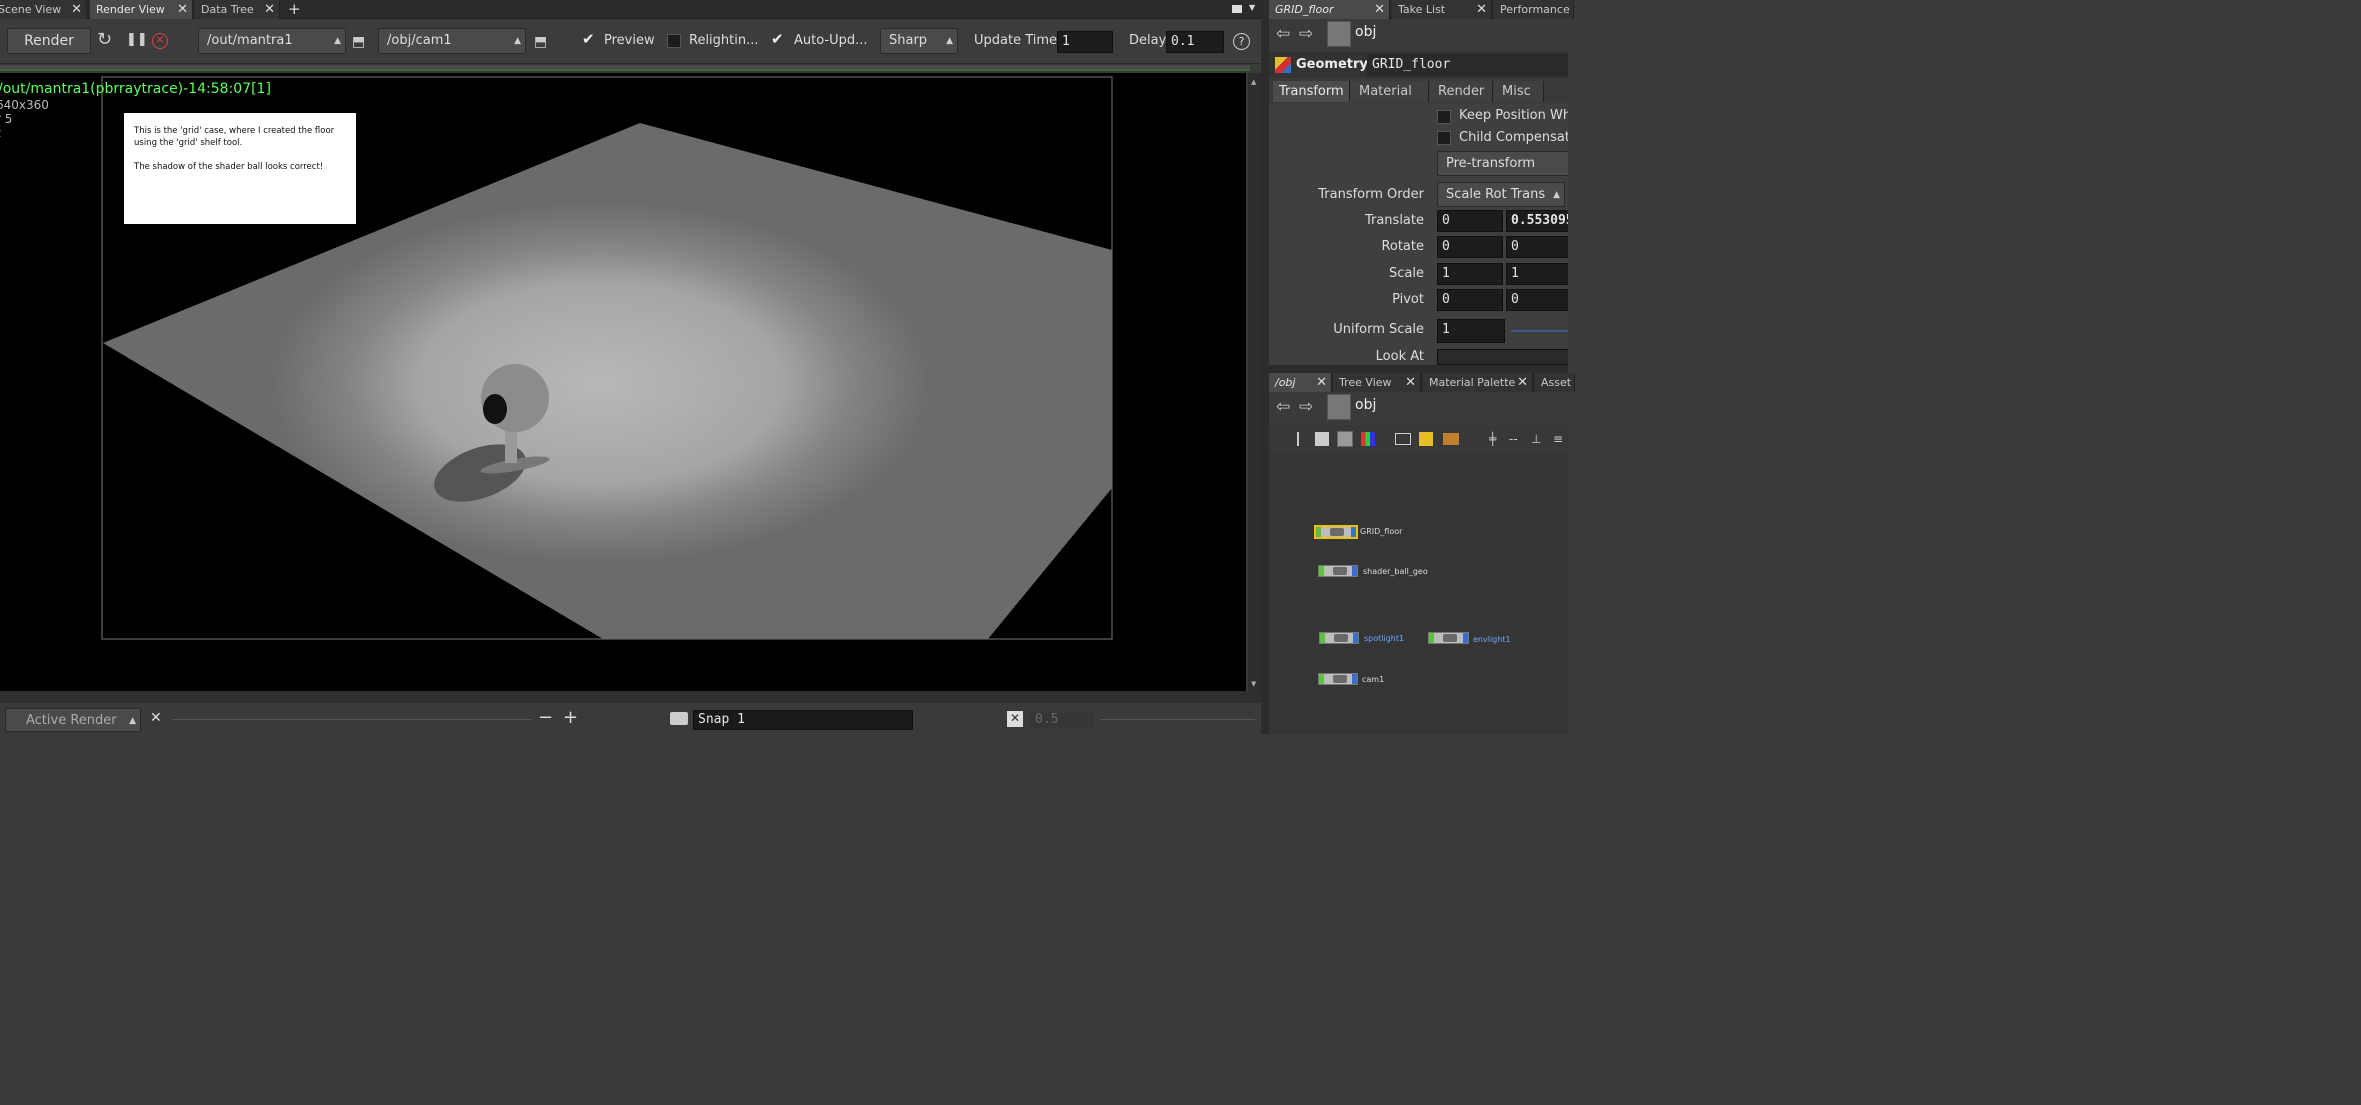 The height and width of the screenshot is (1105, 2361). What do you see at coordinates (630, 697) in the screenshot?
I see `horizontal-scrollbar` at bounding box center [630, 697].